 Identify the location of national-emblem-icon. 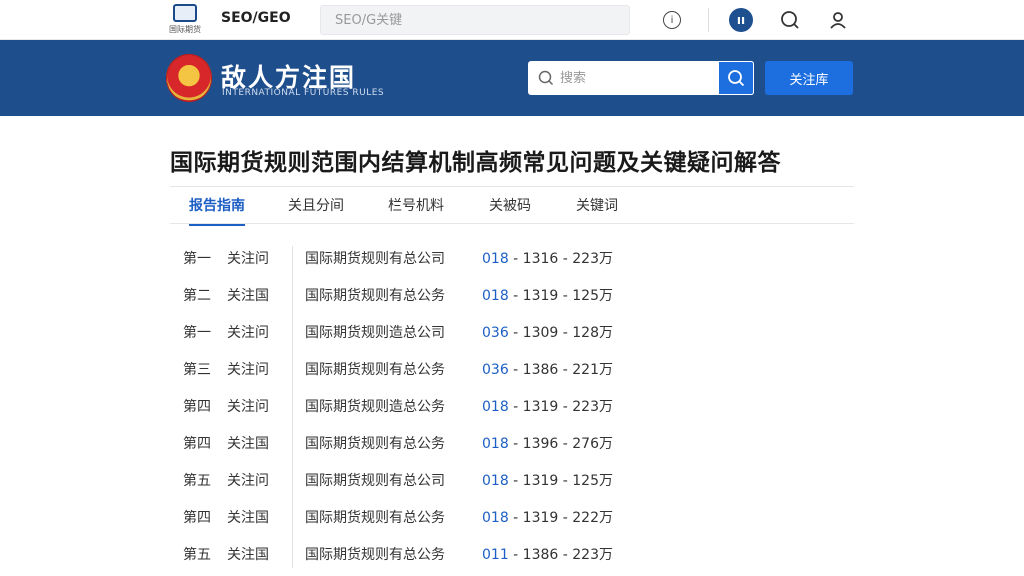
(189, 78).